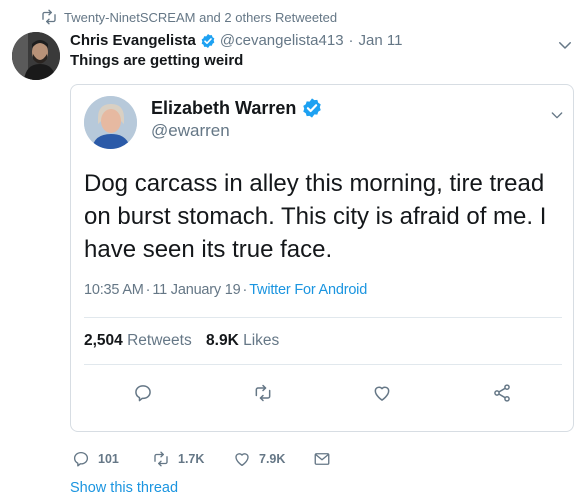 The height and width of the screenshot is (501, 581). What do you see at coordinates (114, 290) in the screenshot?
I see `quoted-time: 10:35 AM` at bounding box center [114, 290].